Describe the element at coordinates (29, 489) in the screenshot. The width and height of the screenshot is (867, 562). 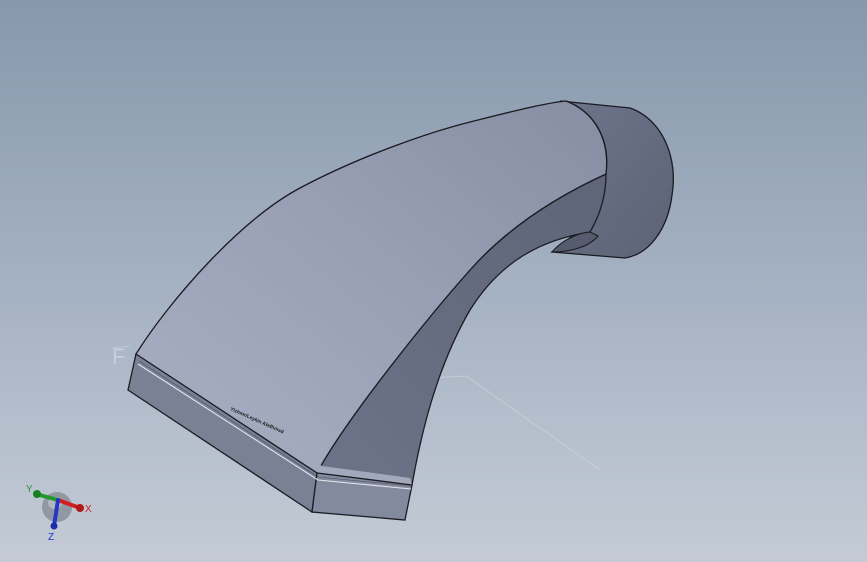
I see `triad-y-label: Y` at that location.